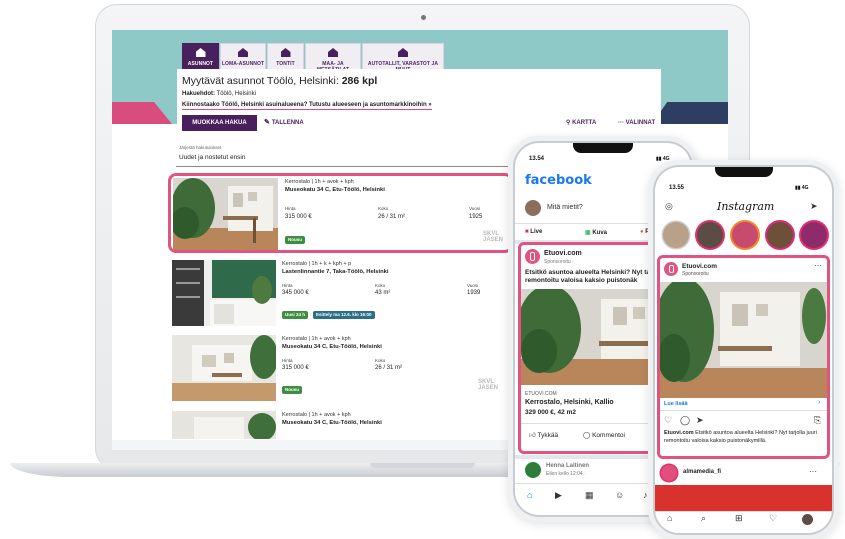  Describe the element at coordinates (669, 206) in the screenshot. I see `camera-icon: ◎` at that location.